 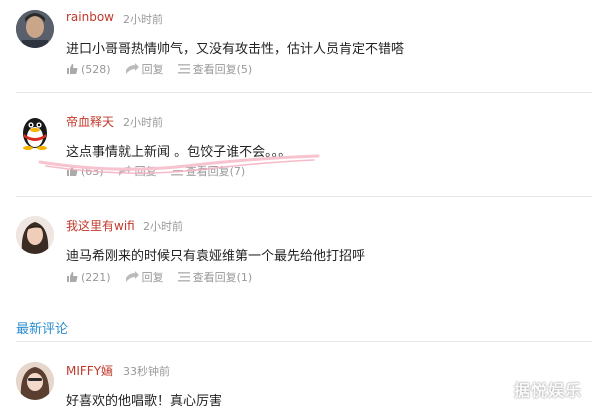 I want to click on view-replies-label: 查看回复(1), so click(x=222, y=277).